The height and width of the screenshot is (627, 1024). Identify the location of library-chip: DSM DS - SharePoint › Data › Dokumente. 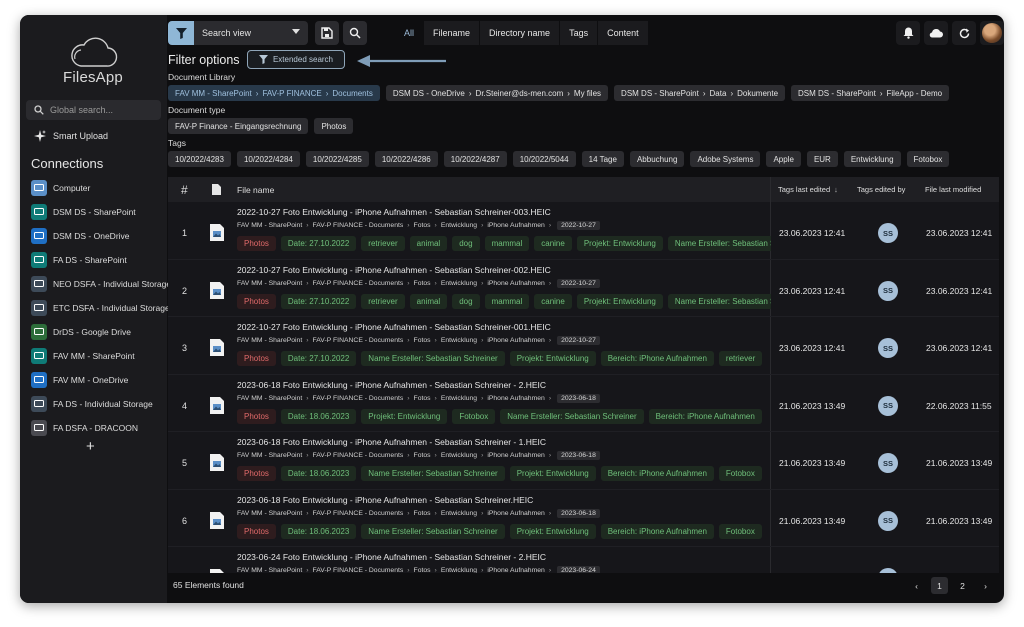
(700, 93).